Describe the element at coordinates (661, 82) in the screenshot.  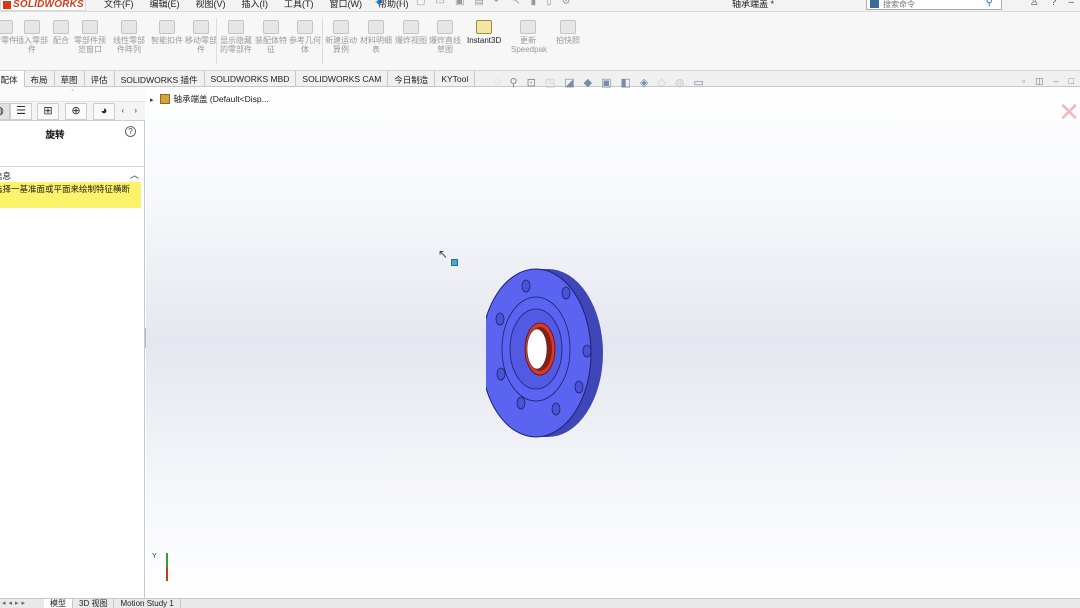
I see `edit-appearance-icon: ◇` at that location.